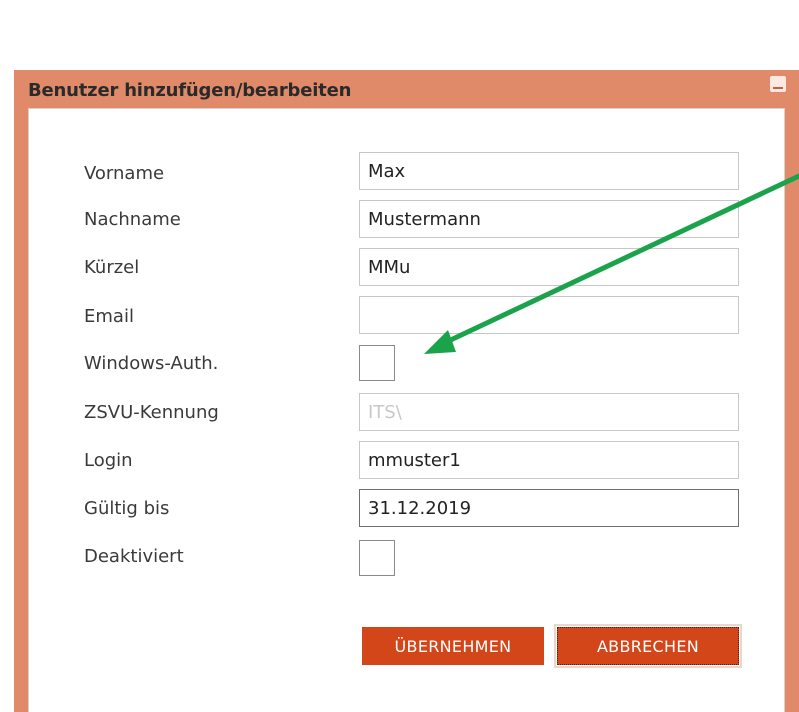  Describe the element at coordinates (124, 173) in the screenshot. I see `vorname-label: Vorname` at that location.